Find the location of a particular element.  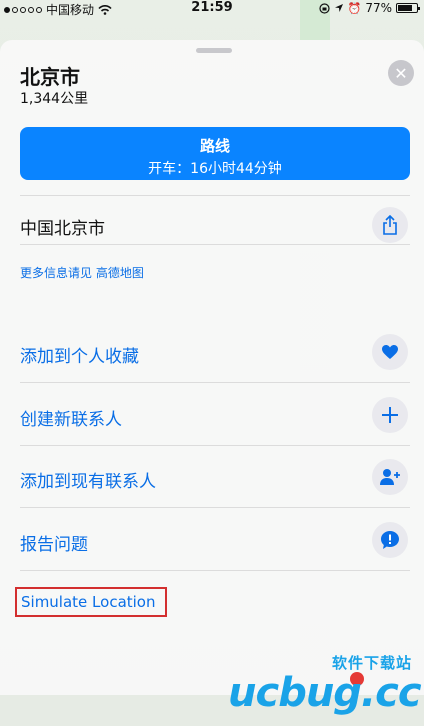

create-contact-label: 创建新联系人 is located at coordinates (71, 420).